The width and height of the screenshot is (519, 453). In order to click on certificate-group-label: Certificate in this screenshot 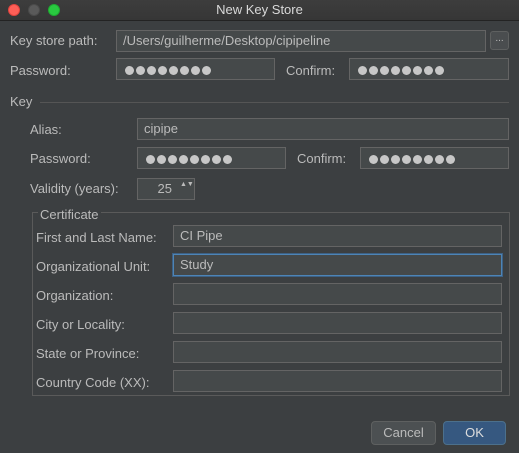, I will do `click(69, 214)`.